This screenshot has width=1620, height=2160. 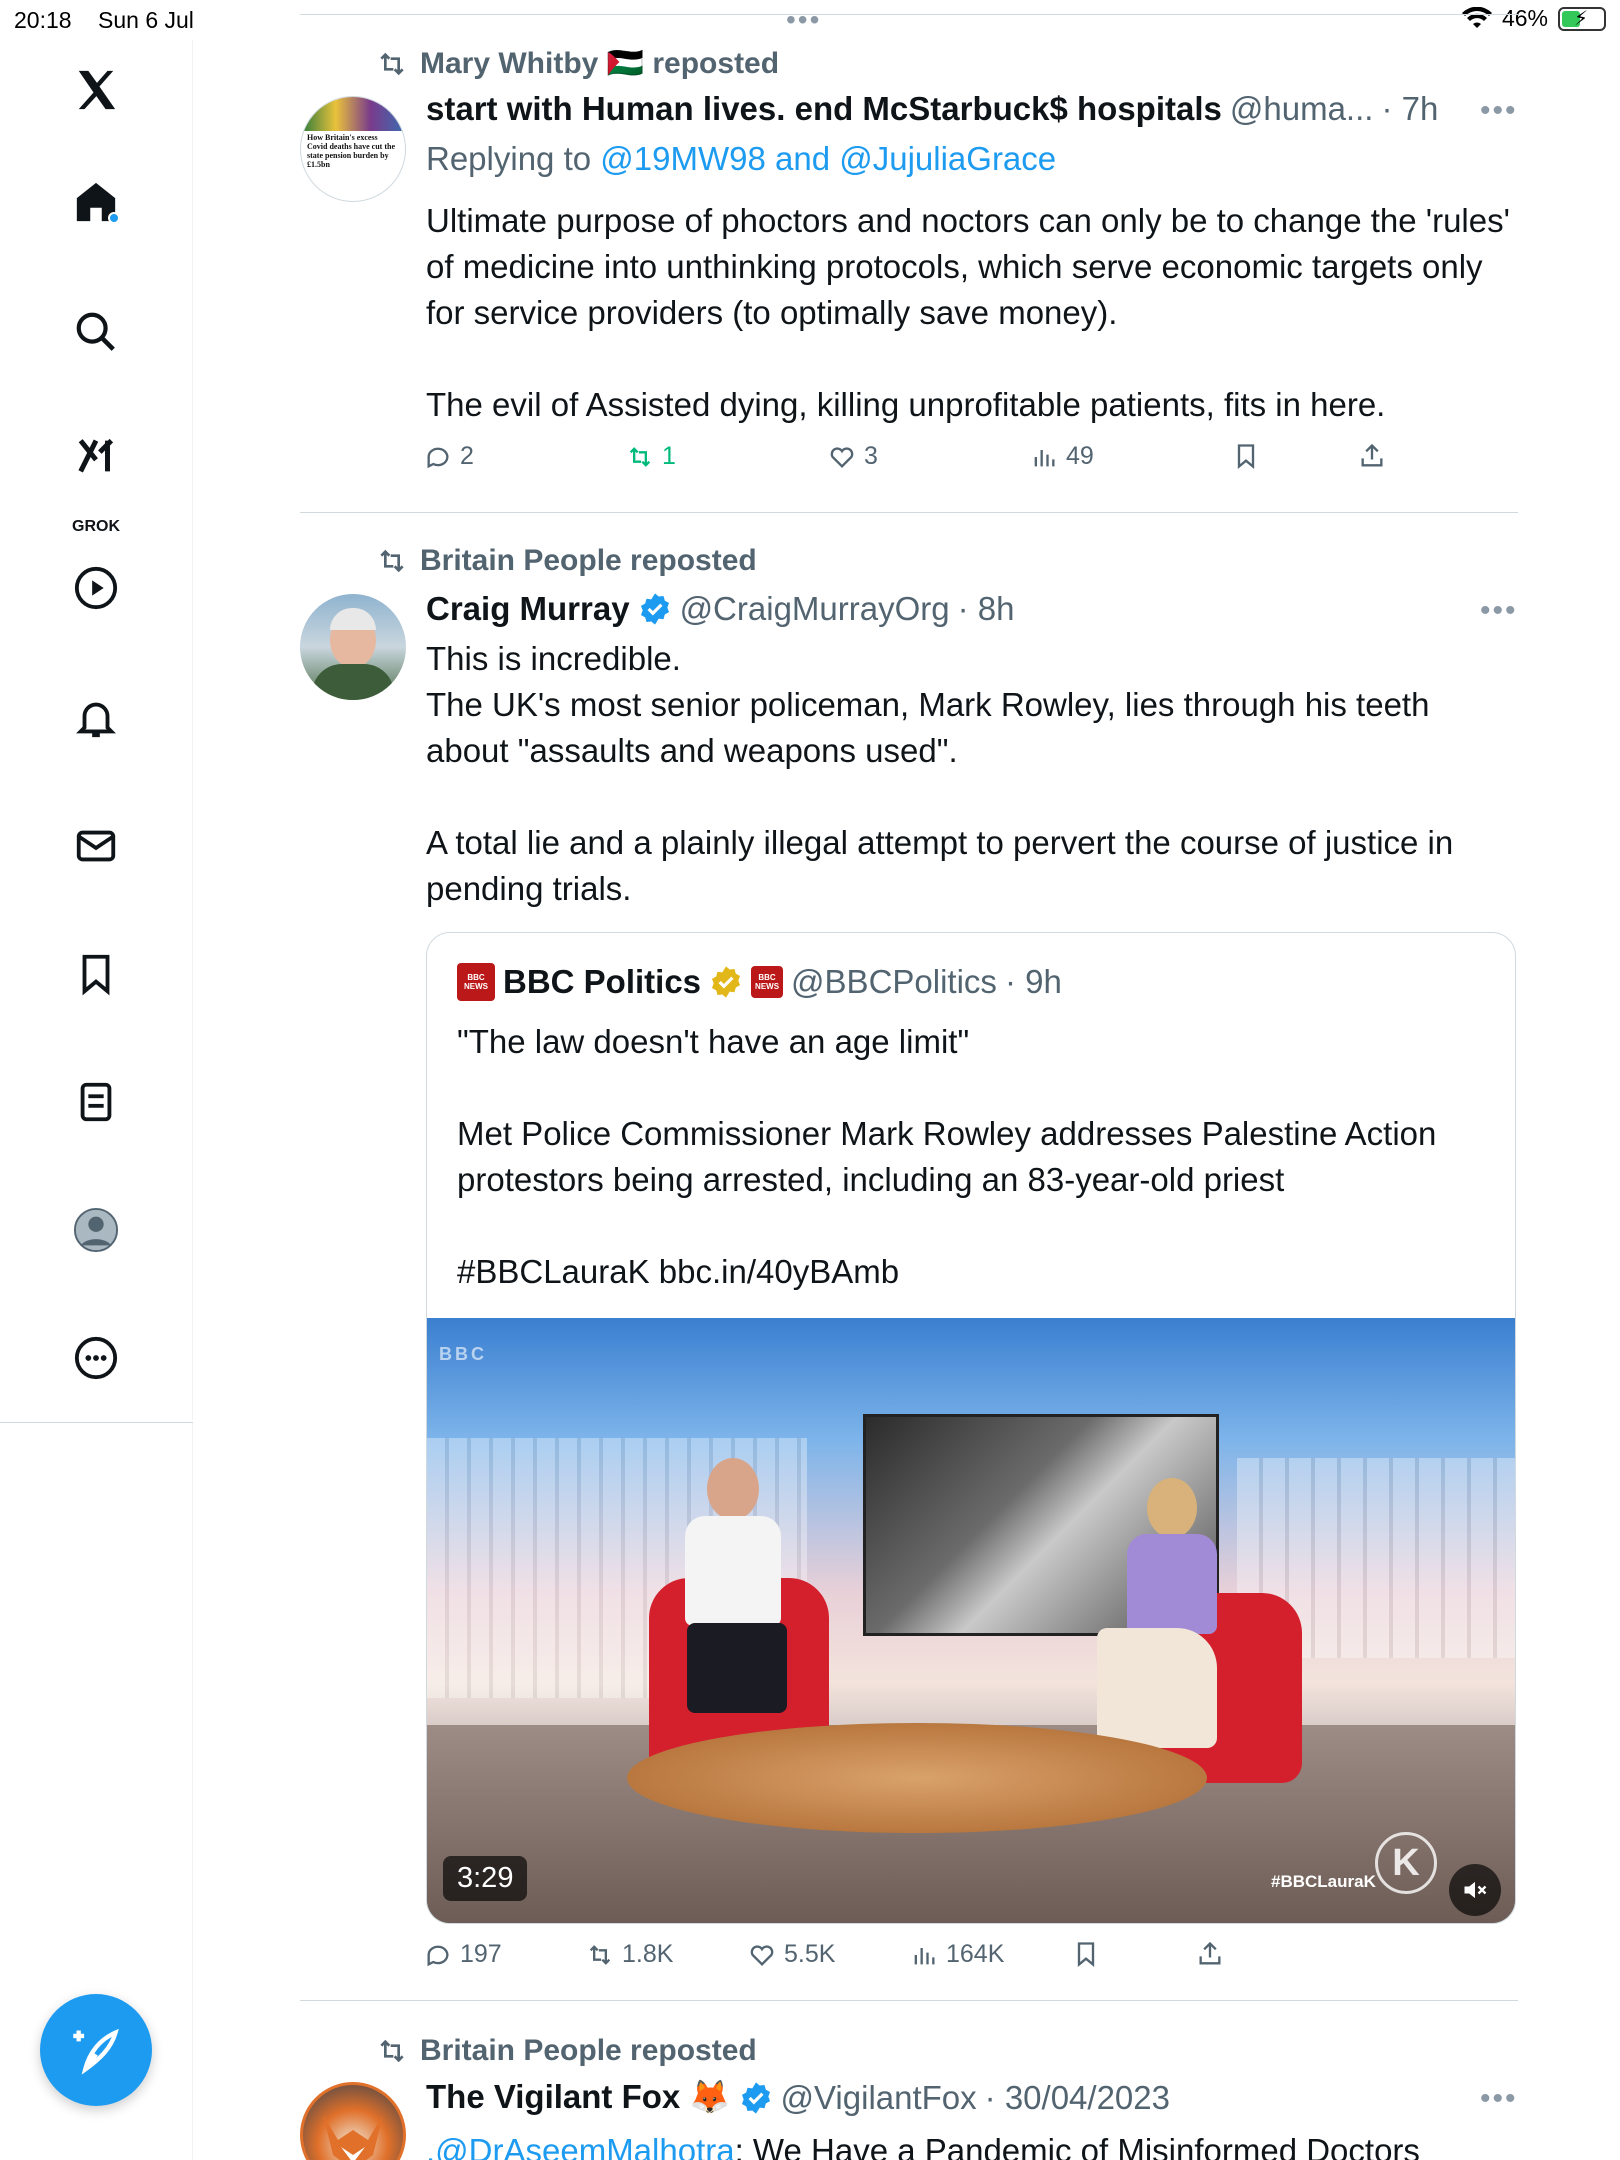 I want to click on repost-indicator: Mary Whitby 🇵🇸 reposted, so click(x=577, y=63).